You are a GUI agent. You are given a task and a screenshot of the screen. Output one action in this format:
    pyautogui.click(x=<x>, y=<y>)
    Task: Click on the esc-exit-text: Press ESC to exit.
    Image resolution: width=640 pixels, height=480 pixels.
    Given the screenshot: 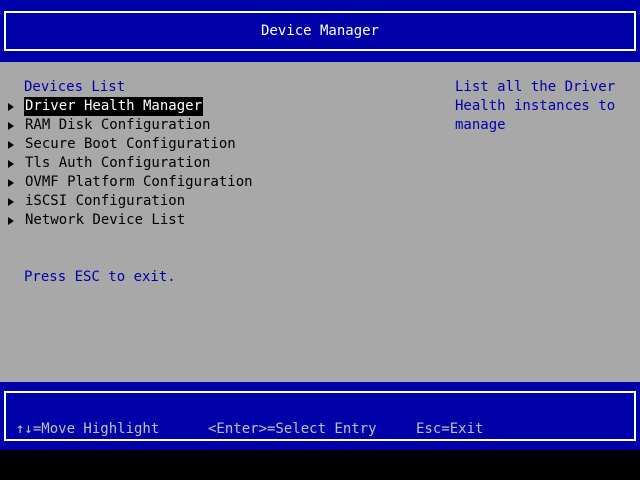 What is the action you would take?
    pyautogui.click(x=100, y=277)
    